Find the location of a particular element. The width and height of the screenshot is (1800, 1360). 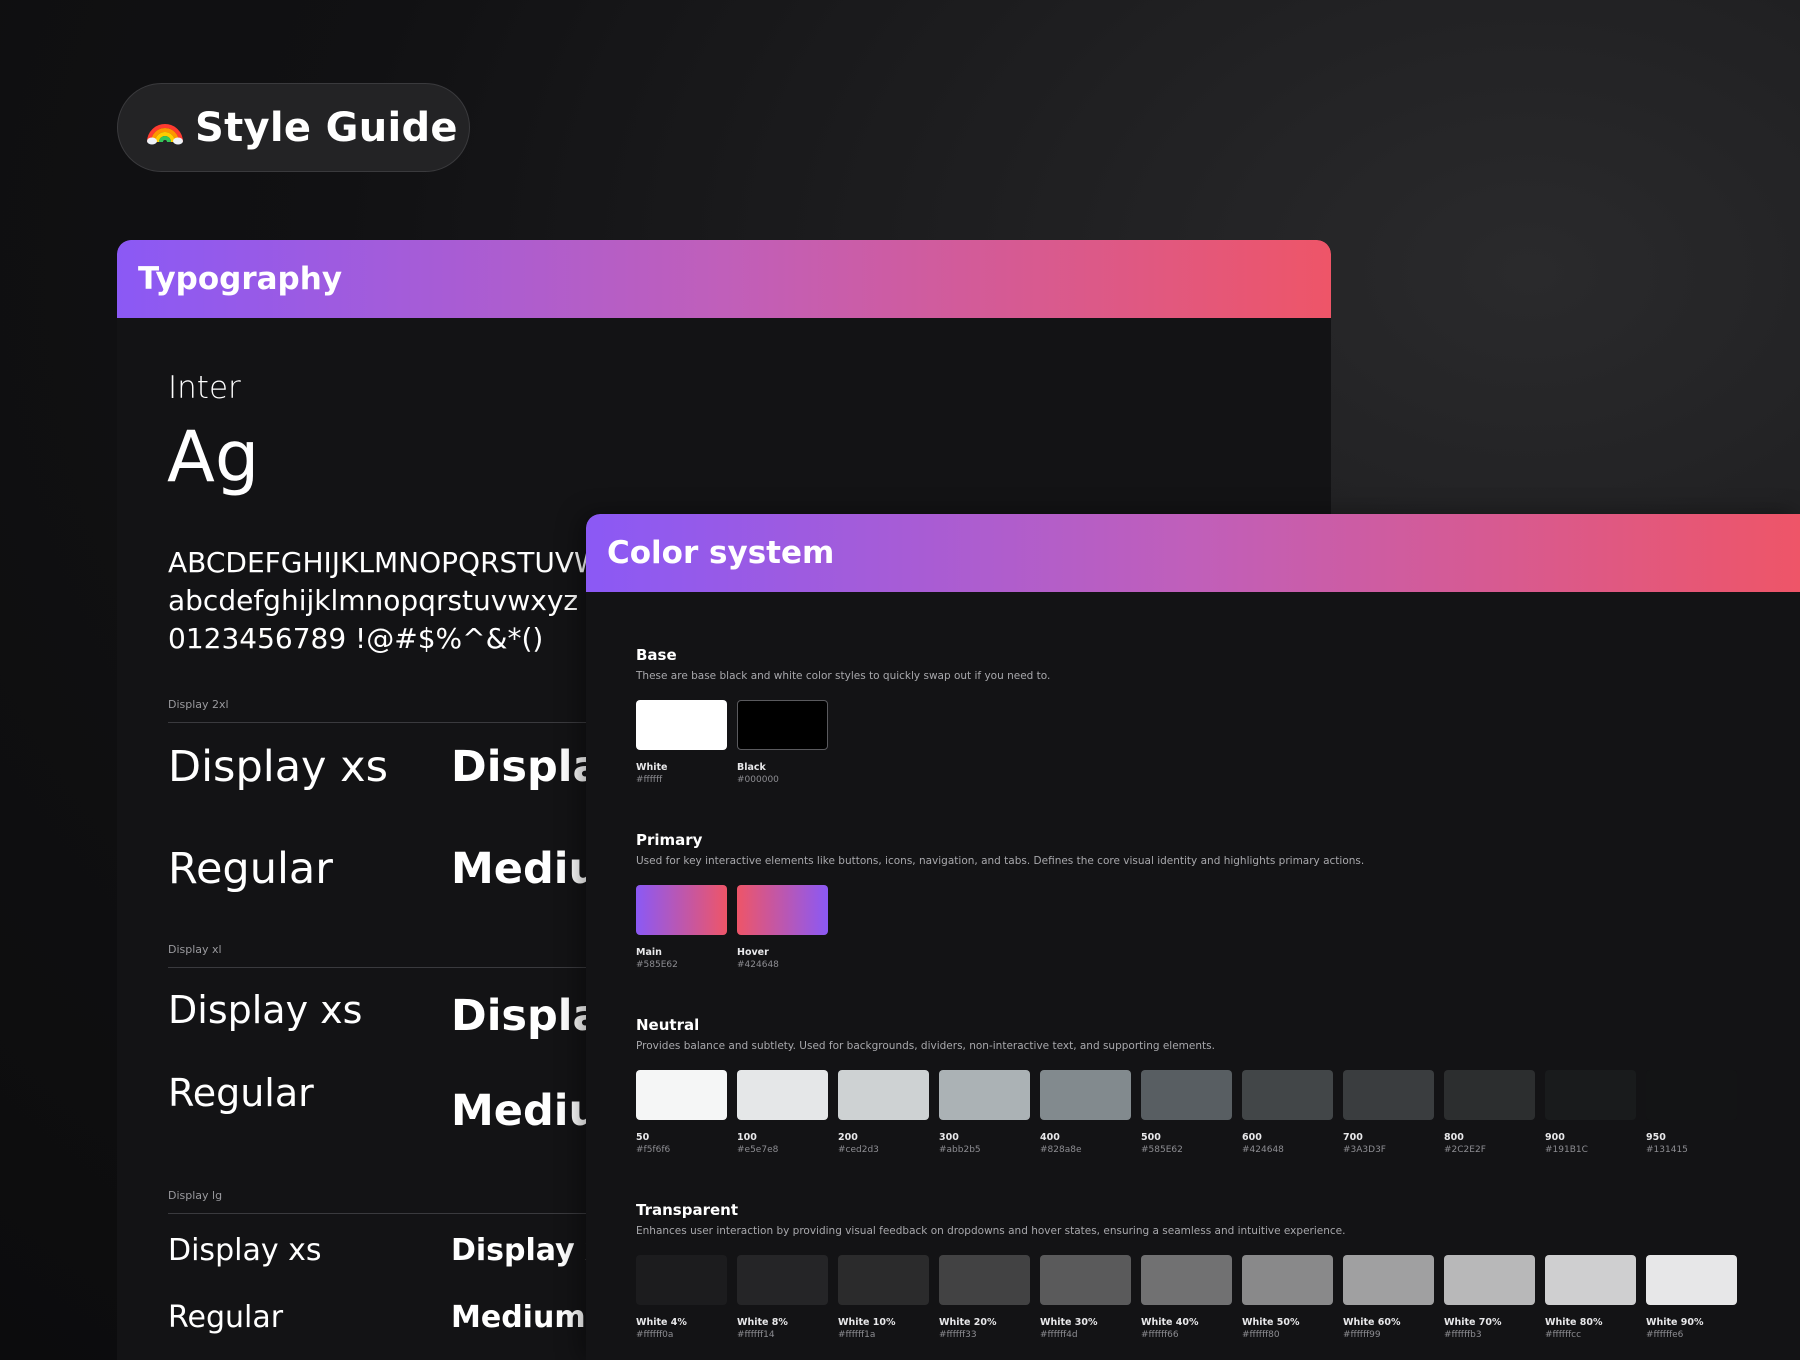

swatch-hex: #ffffff66 is located at coordinates (1160, 1335).